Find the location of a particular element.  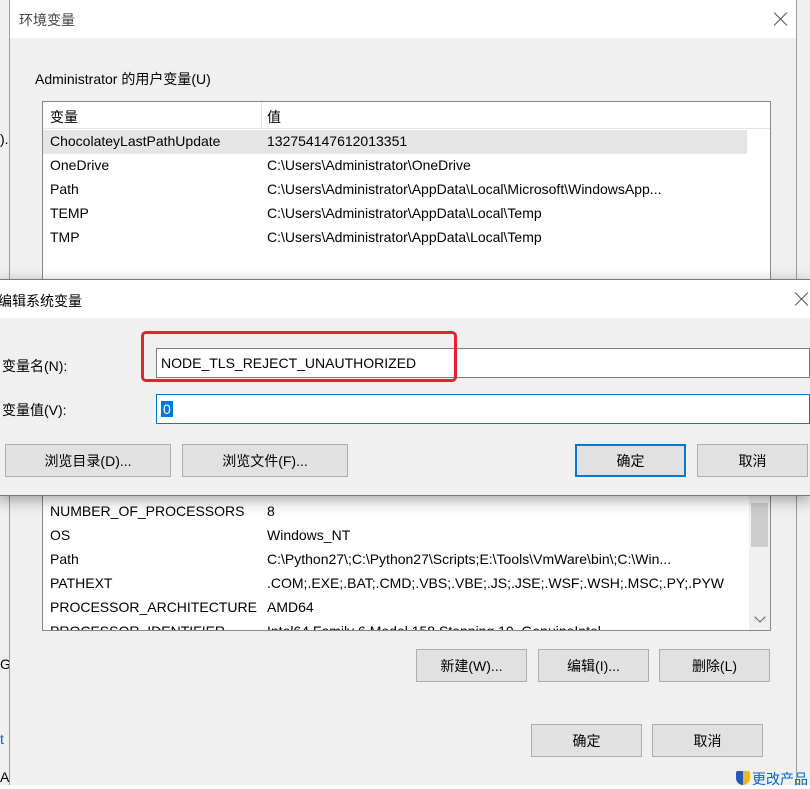

edit-dialog-title: 编辑系统变量 is located at coordinates (41, 301).